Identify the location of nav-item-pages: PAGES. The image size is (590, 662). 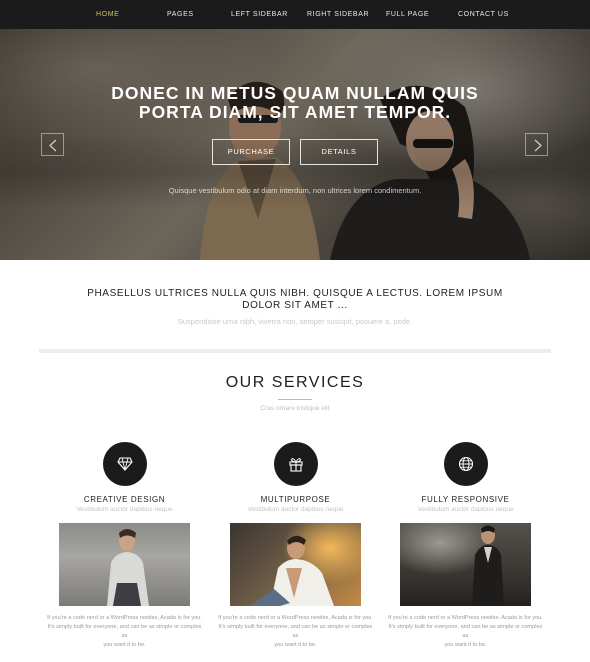
(180, 14).